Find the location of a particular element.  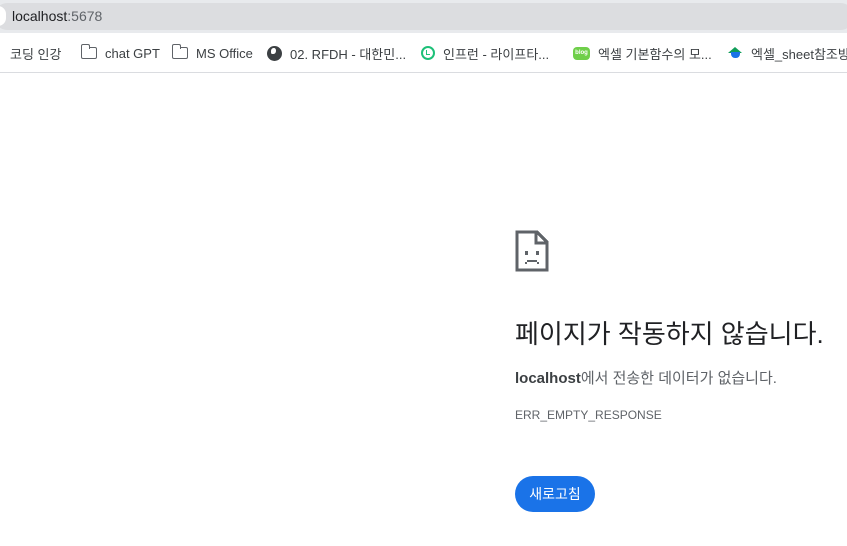

error-description-text: 에서 전송한 데이터가 없습니다. is located at coordinates (678, 378).